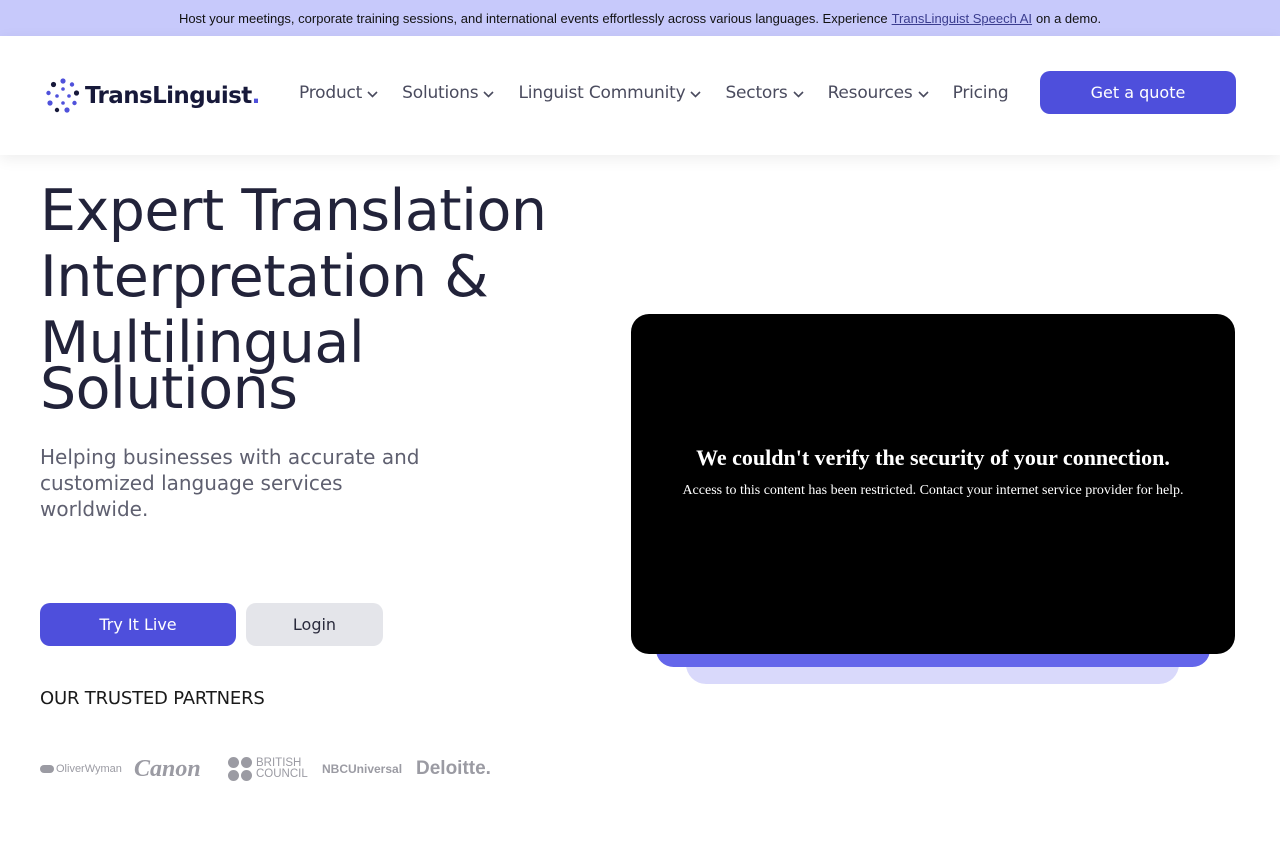 This screenshot has height=853, width=1280. I want to click on try-it-live-button: Try It Live, so click(138, 624).